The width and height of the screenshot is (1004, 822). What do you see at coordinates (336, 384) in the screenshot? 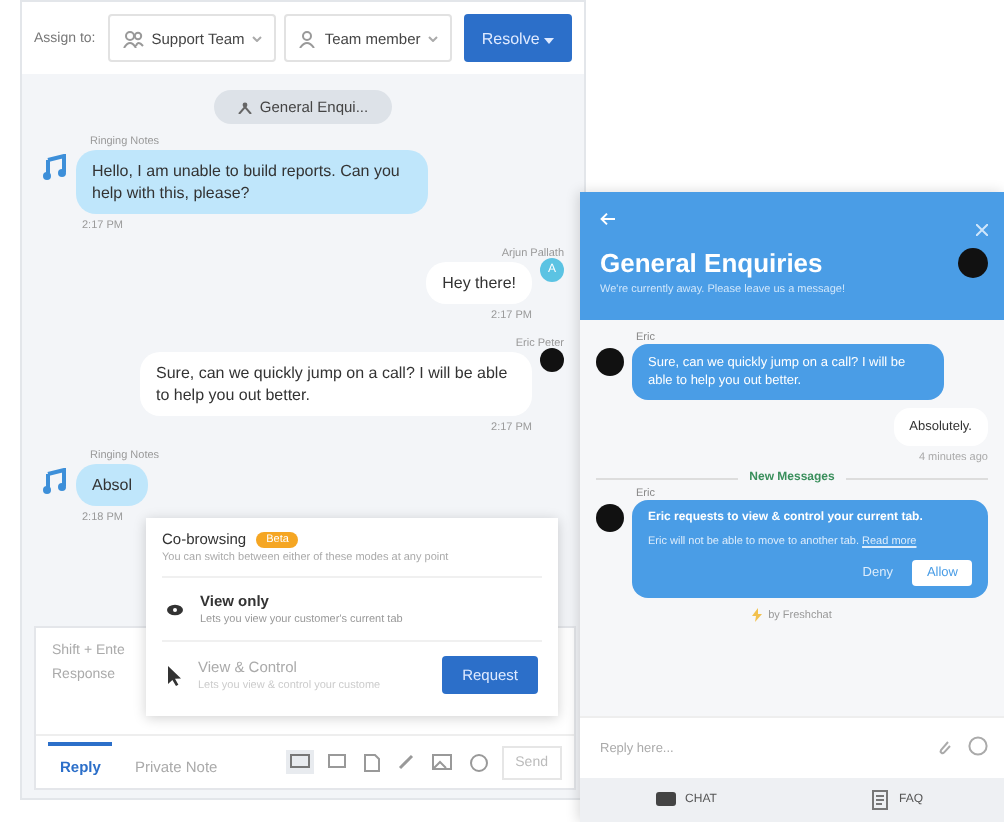
I see `message-bubble: Sure, can we quickly jump on a call? I will be able to help you out better.` at bounding box center [336, 384].